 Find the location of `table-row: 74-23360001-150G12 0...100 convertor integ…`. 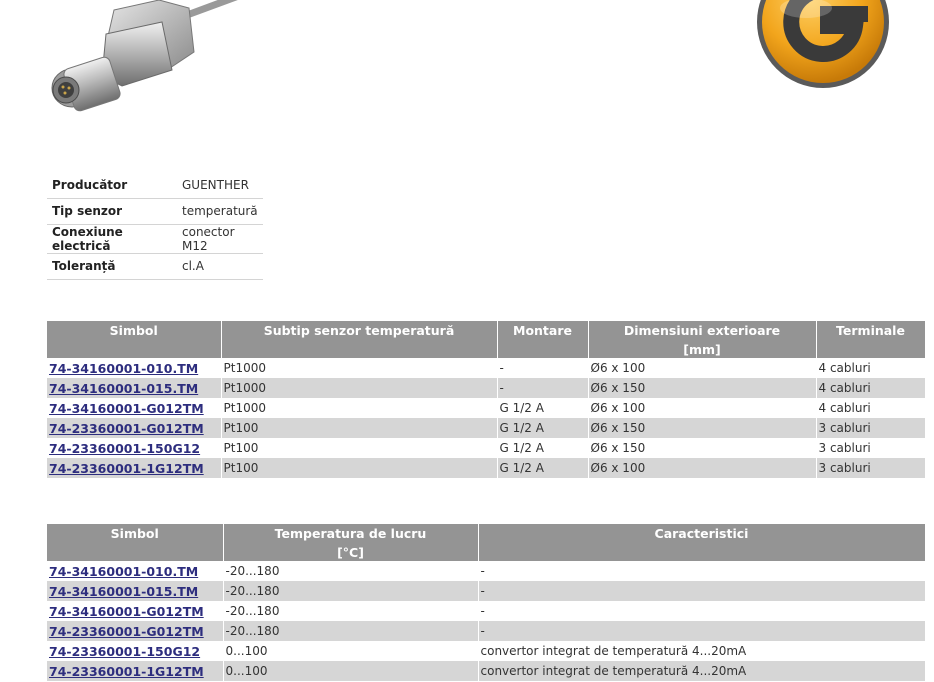

table-row: 74-23360001-150G12 0...100 convertor integ… is located at coordinates (486, 651).